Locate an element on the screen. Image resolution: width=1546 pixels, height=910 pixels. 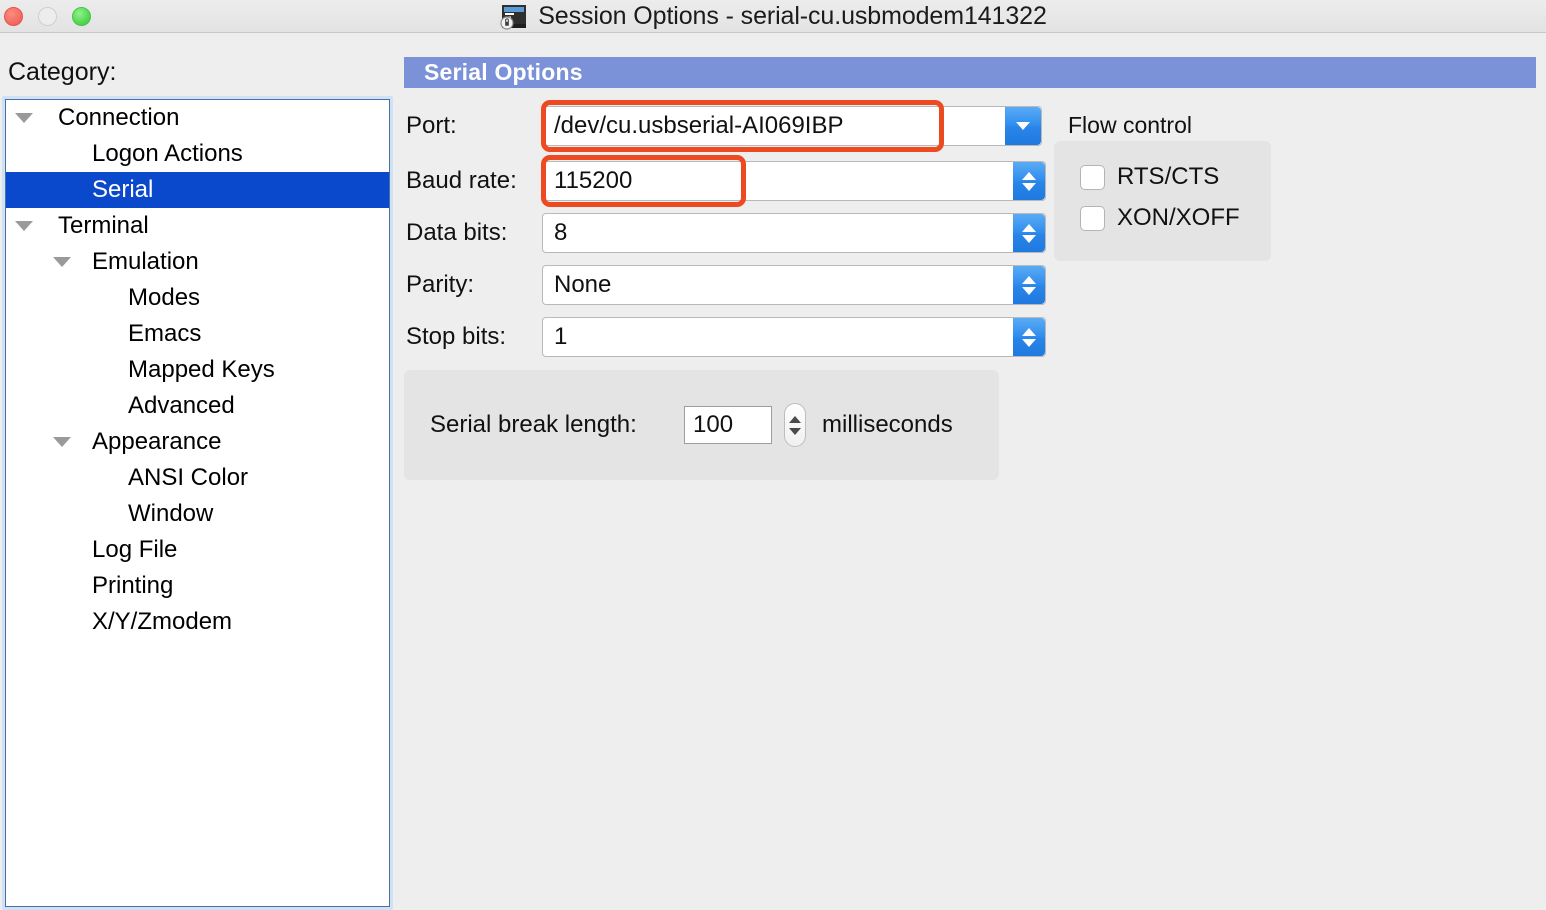
parity-value: None is located at coordinates (583, 284).